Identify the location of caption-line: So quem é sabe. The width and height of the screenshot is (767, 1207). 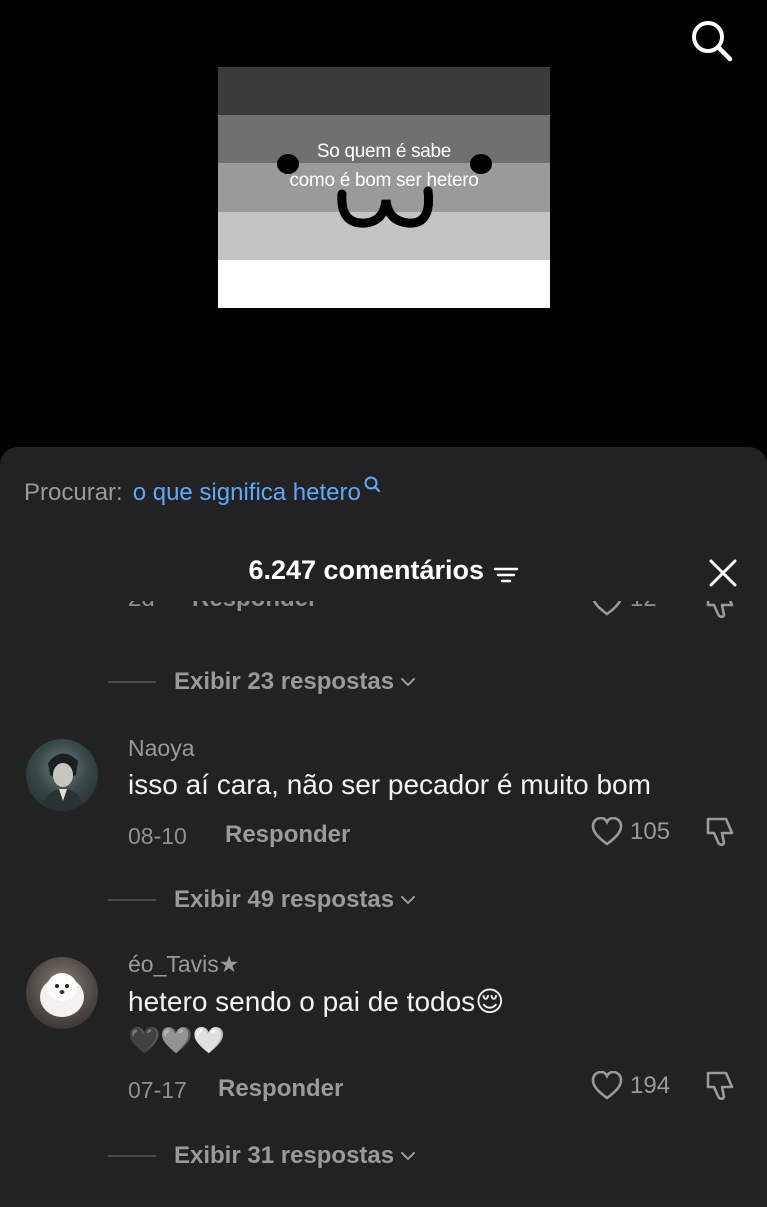
(384, 151).